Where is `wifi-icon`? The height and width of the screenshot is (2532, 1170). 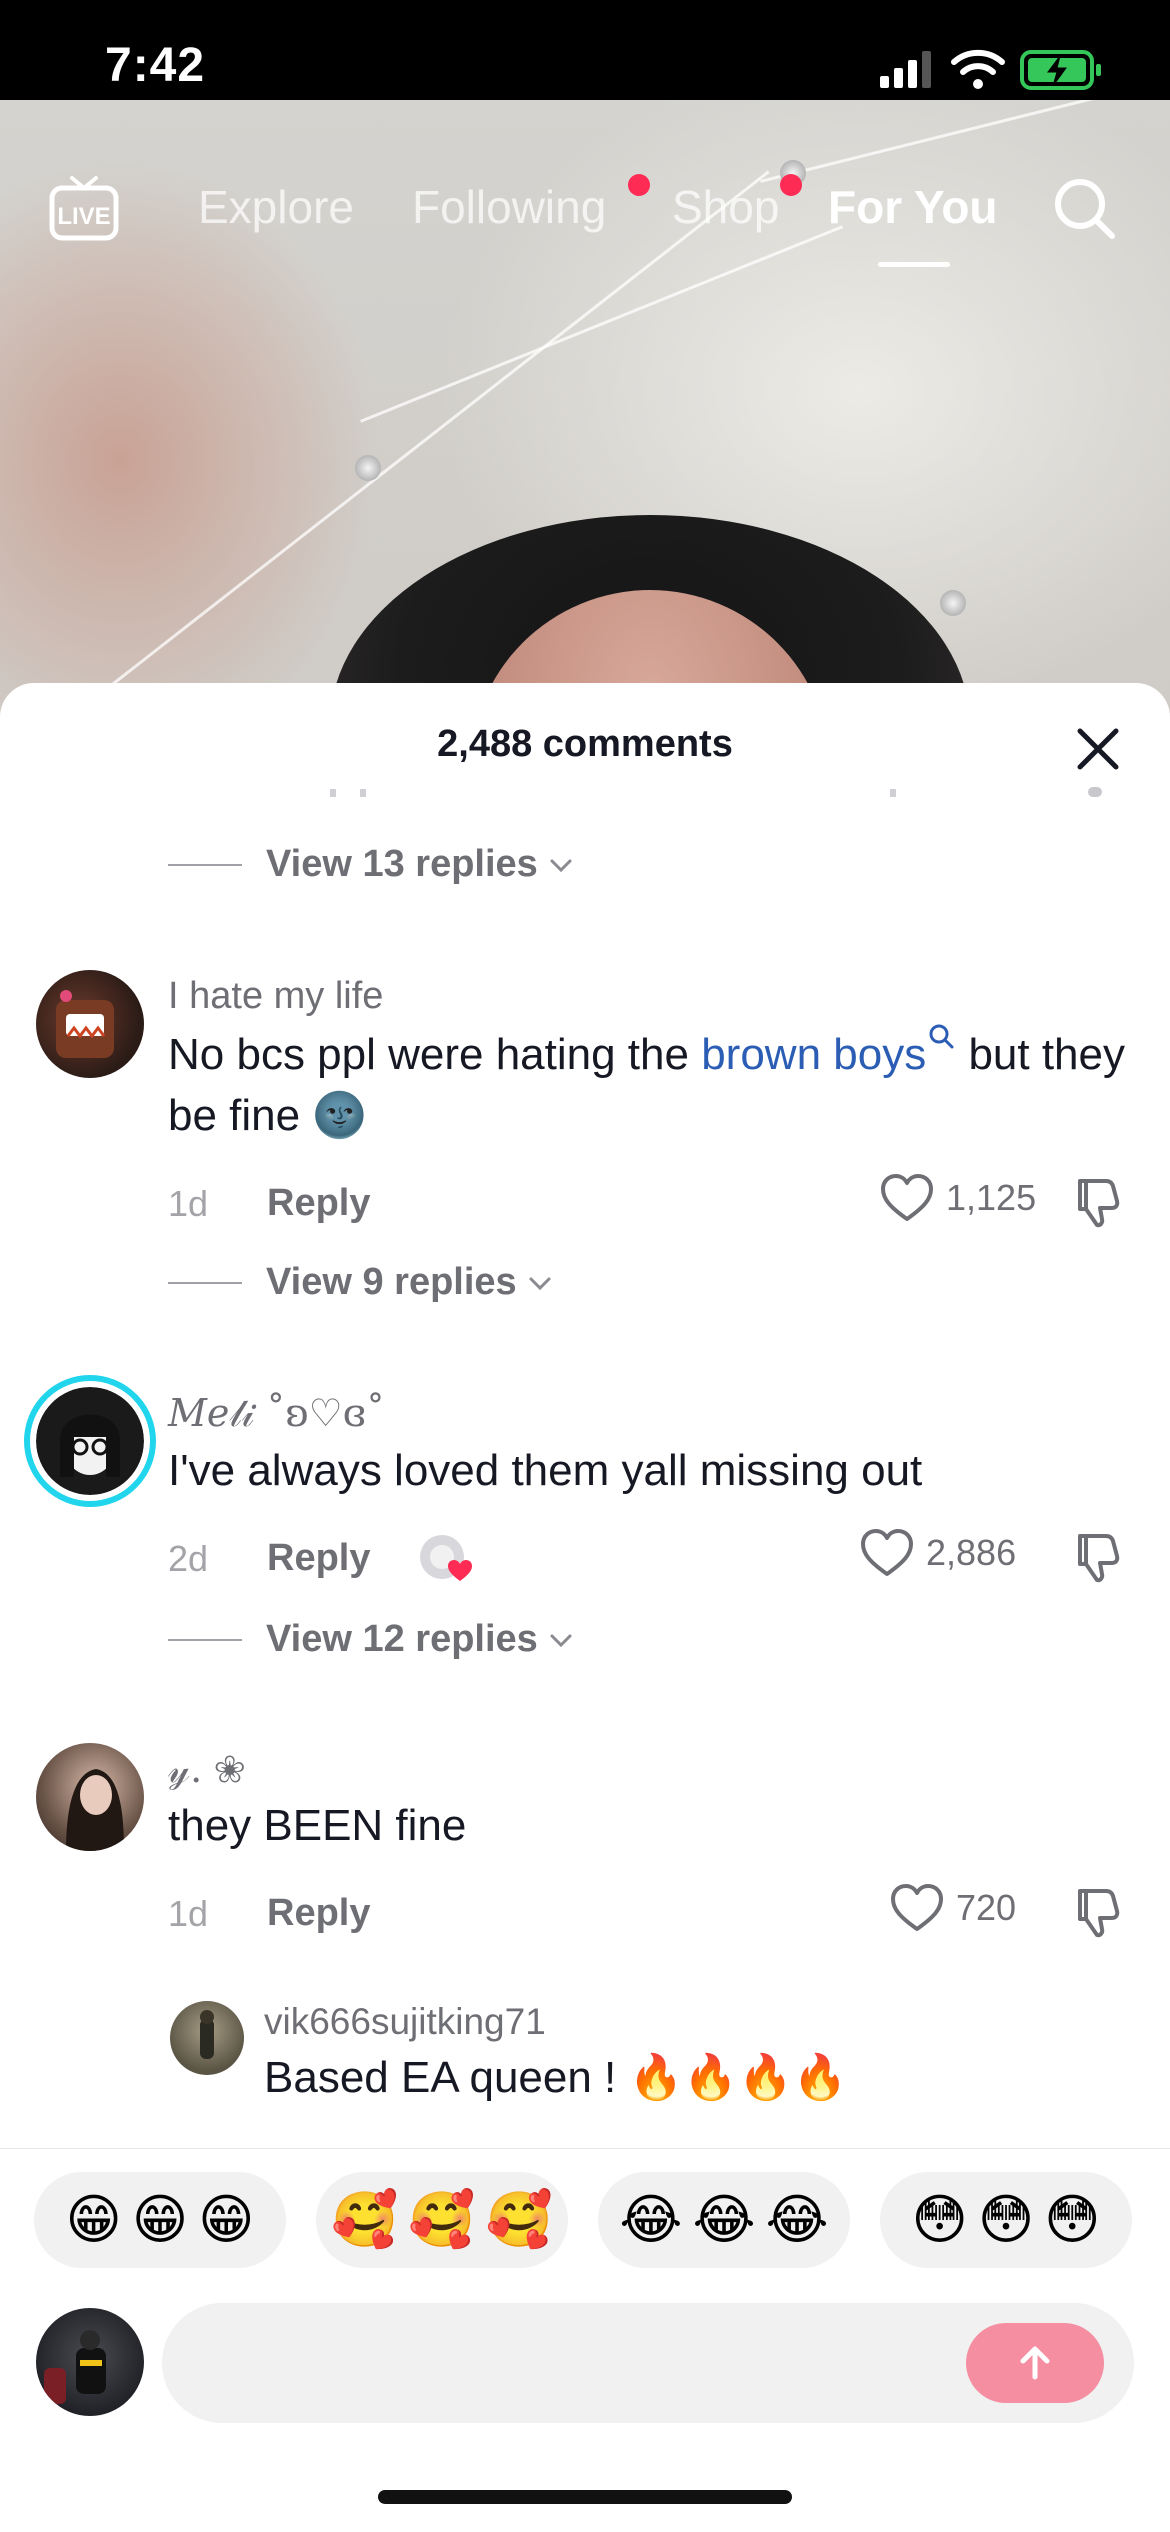
wifi-icon is located at coordinates (978, 69).